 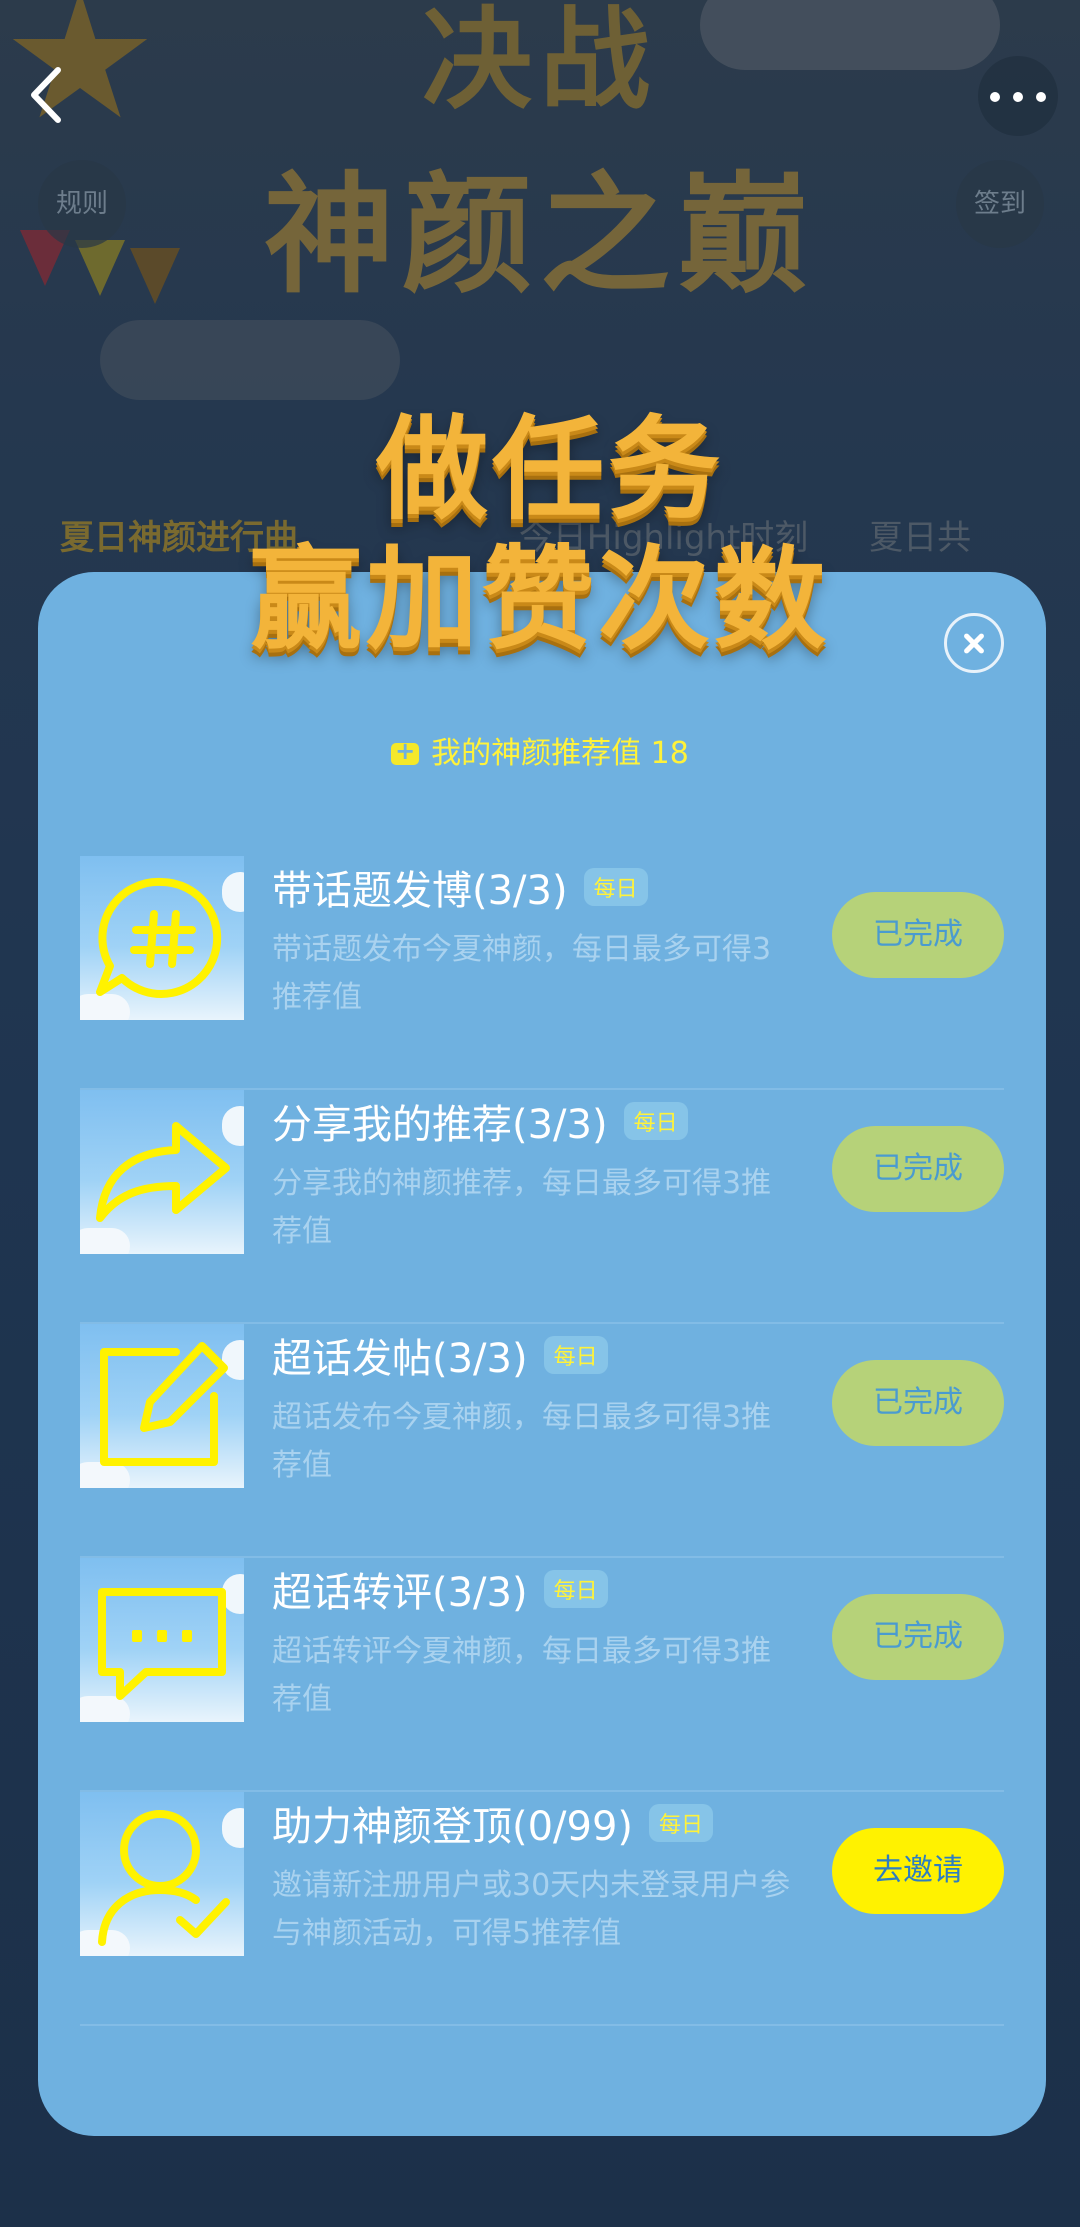 I want to click on task-item: 超话转评(3/3) 每日 超话转评今夏神颜，每日最多可得3推荐值 已完成, so click(x=542, y=1675).